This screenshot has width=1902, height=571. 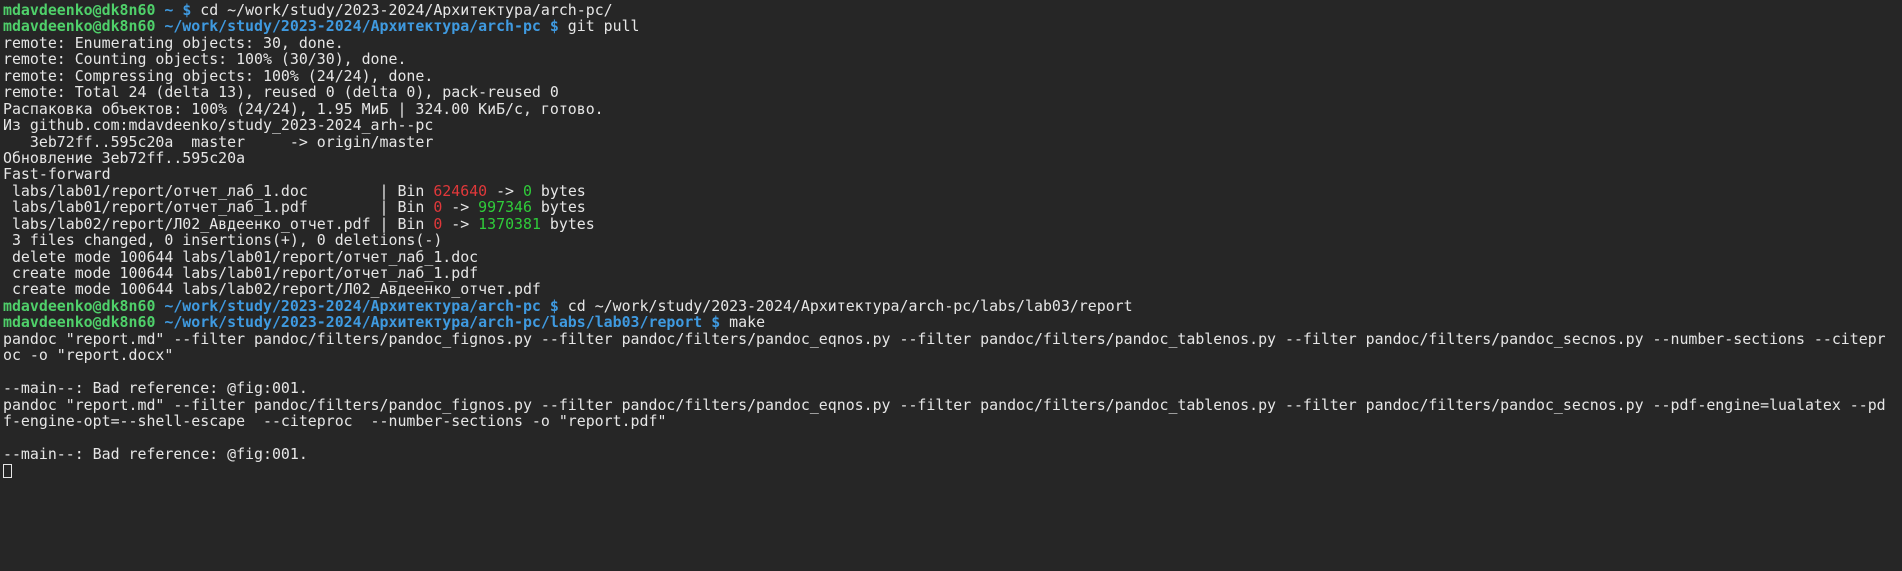 What do you see at coordinates (218, 207) in the screenshot?
I see `output-text: labs/lab01/report/отчет_лаб_1.pdf | Bin` at bounding box center [218, 207].